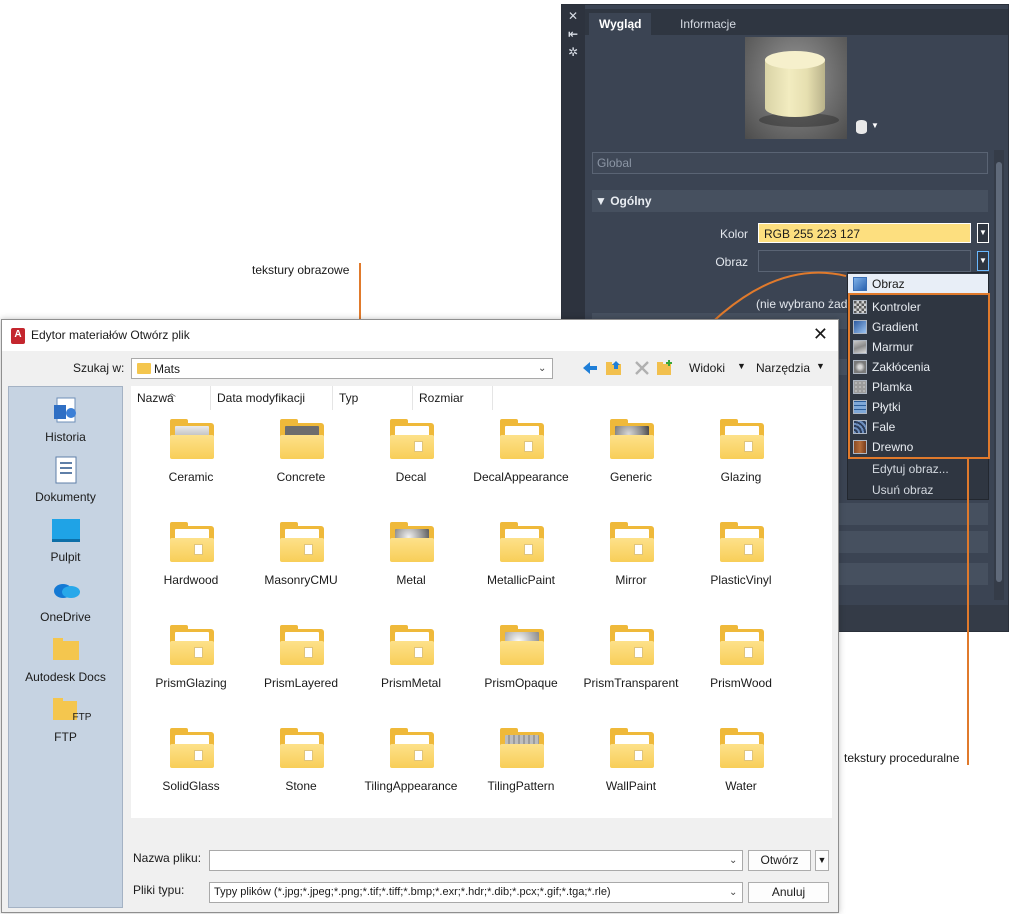  Describe the element at coordinates (779, 860) in the screenshot. I see `open-button: Otwórz` at that location.